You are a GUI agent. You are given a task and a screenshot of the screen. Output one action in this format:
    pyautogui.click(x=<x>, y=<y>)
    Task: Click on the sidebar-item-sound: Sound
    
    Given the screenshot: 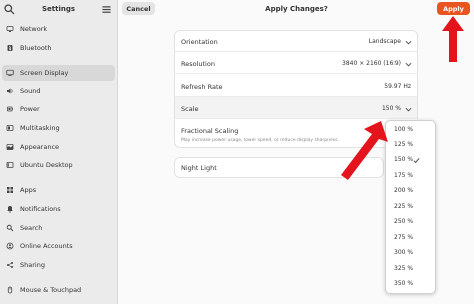 What is the action you would take?
    pyautogui.click(x=58, y=91)
    